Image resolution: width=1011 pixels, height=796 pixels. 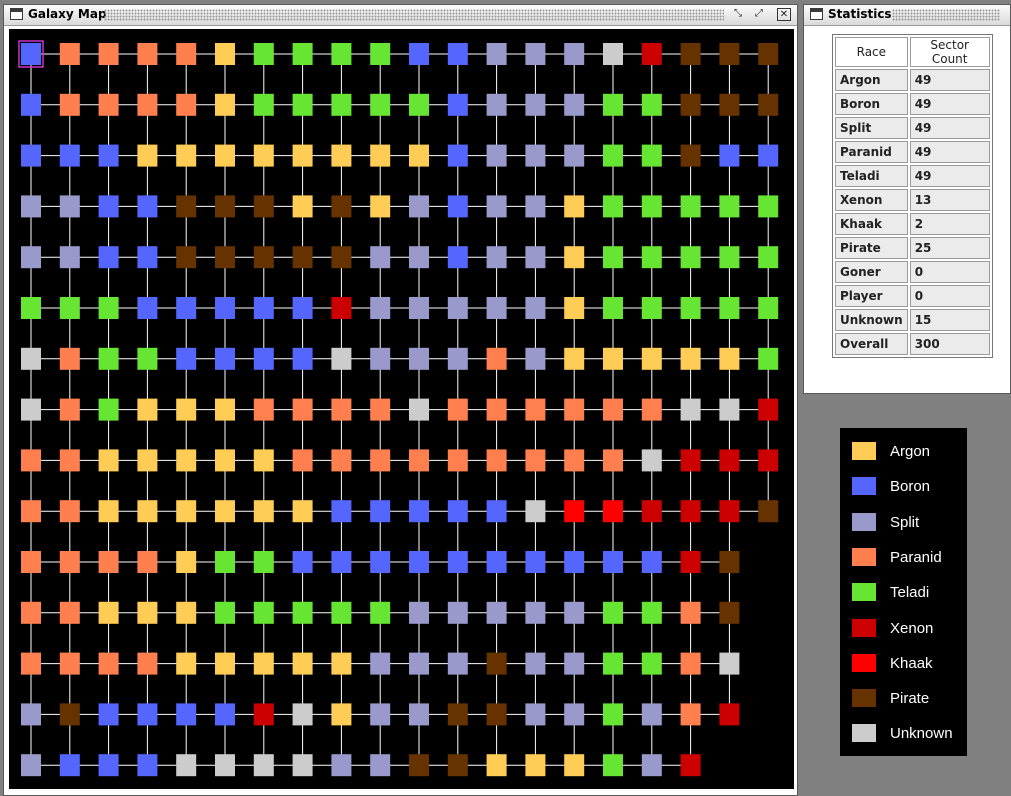 What do you see at coordinates (912, 272) in the screenshot?
I see `table-row: Goner 0` at bounding box center [912, 272].